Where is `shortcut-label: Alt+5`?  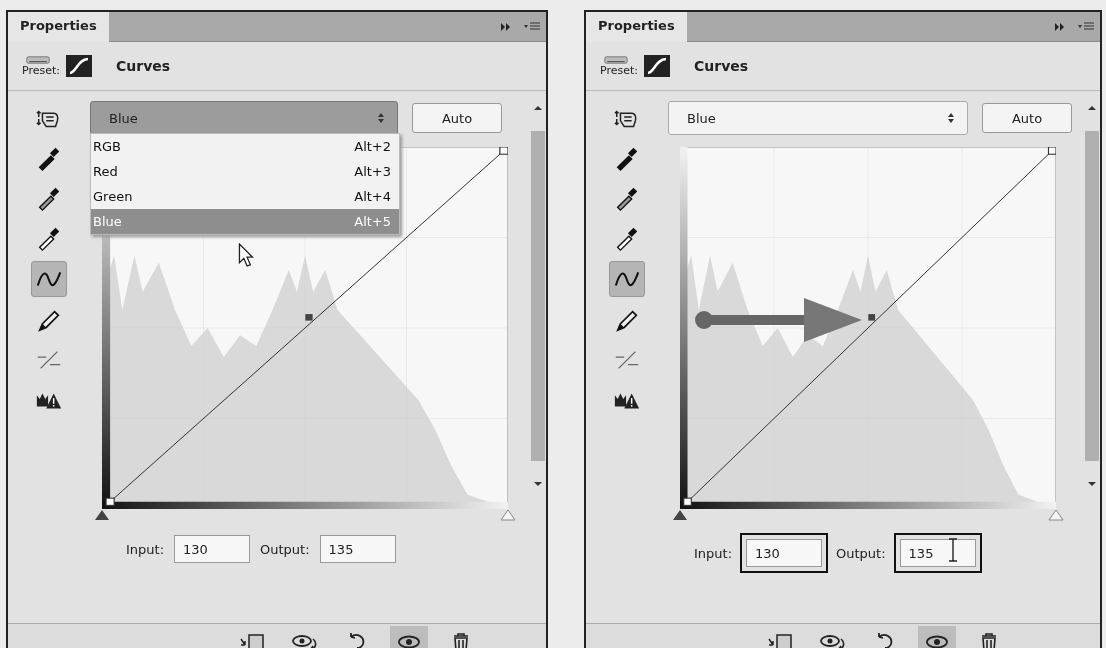 shortcut-label: Alt+5 is located at coordinates (372, 221).